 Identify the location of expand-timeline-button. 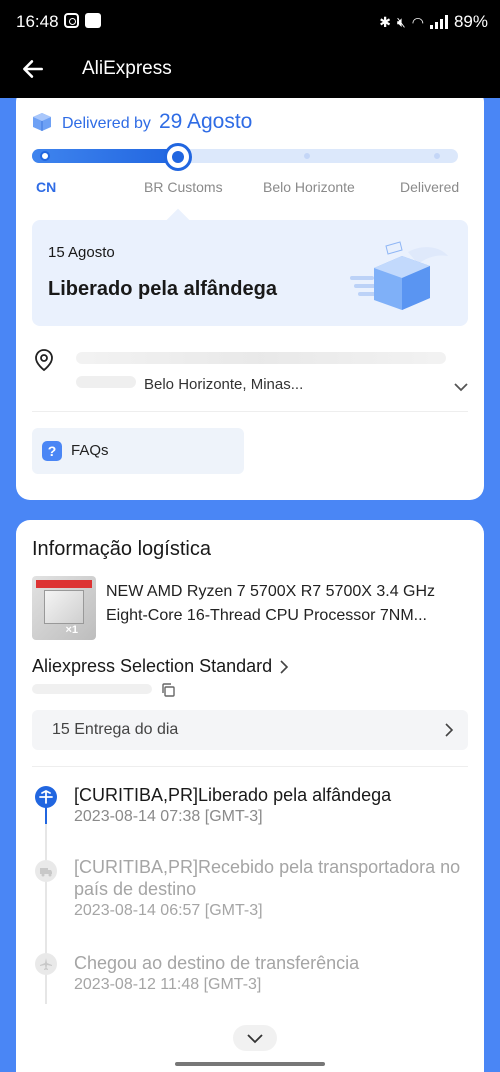
(255, 1038).